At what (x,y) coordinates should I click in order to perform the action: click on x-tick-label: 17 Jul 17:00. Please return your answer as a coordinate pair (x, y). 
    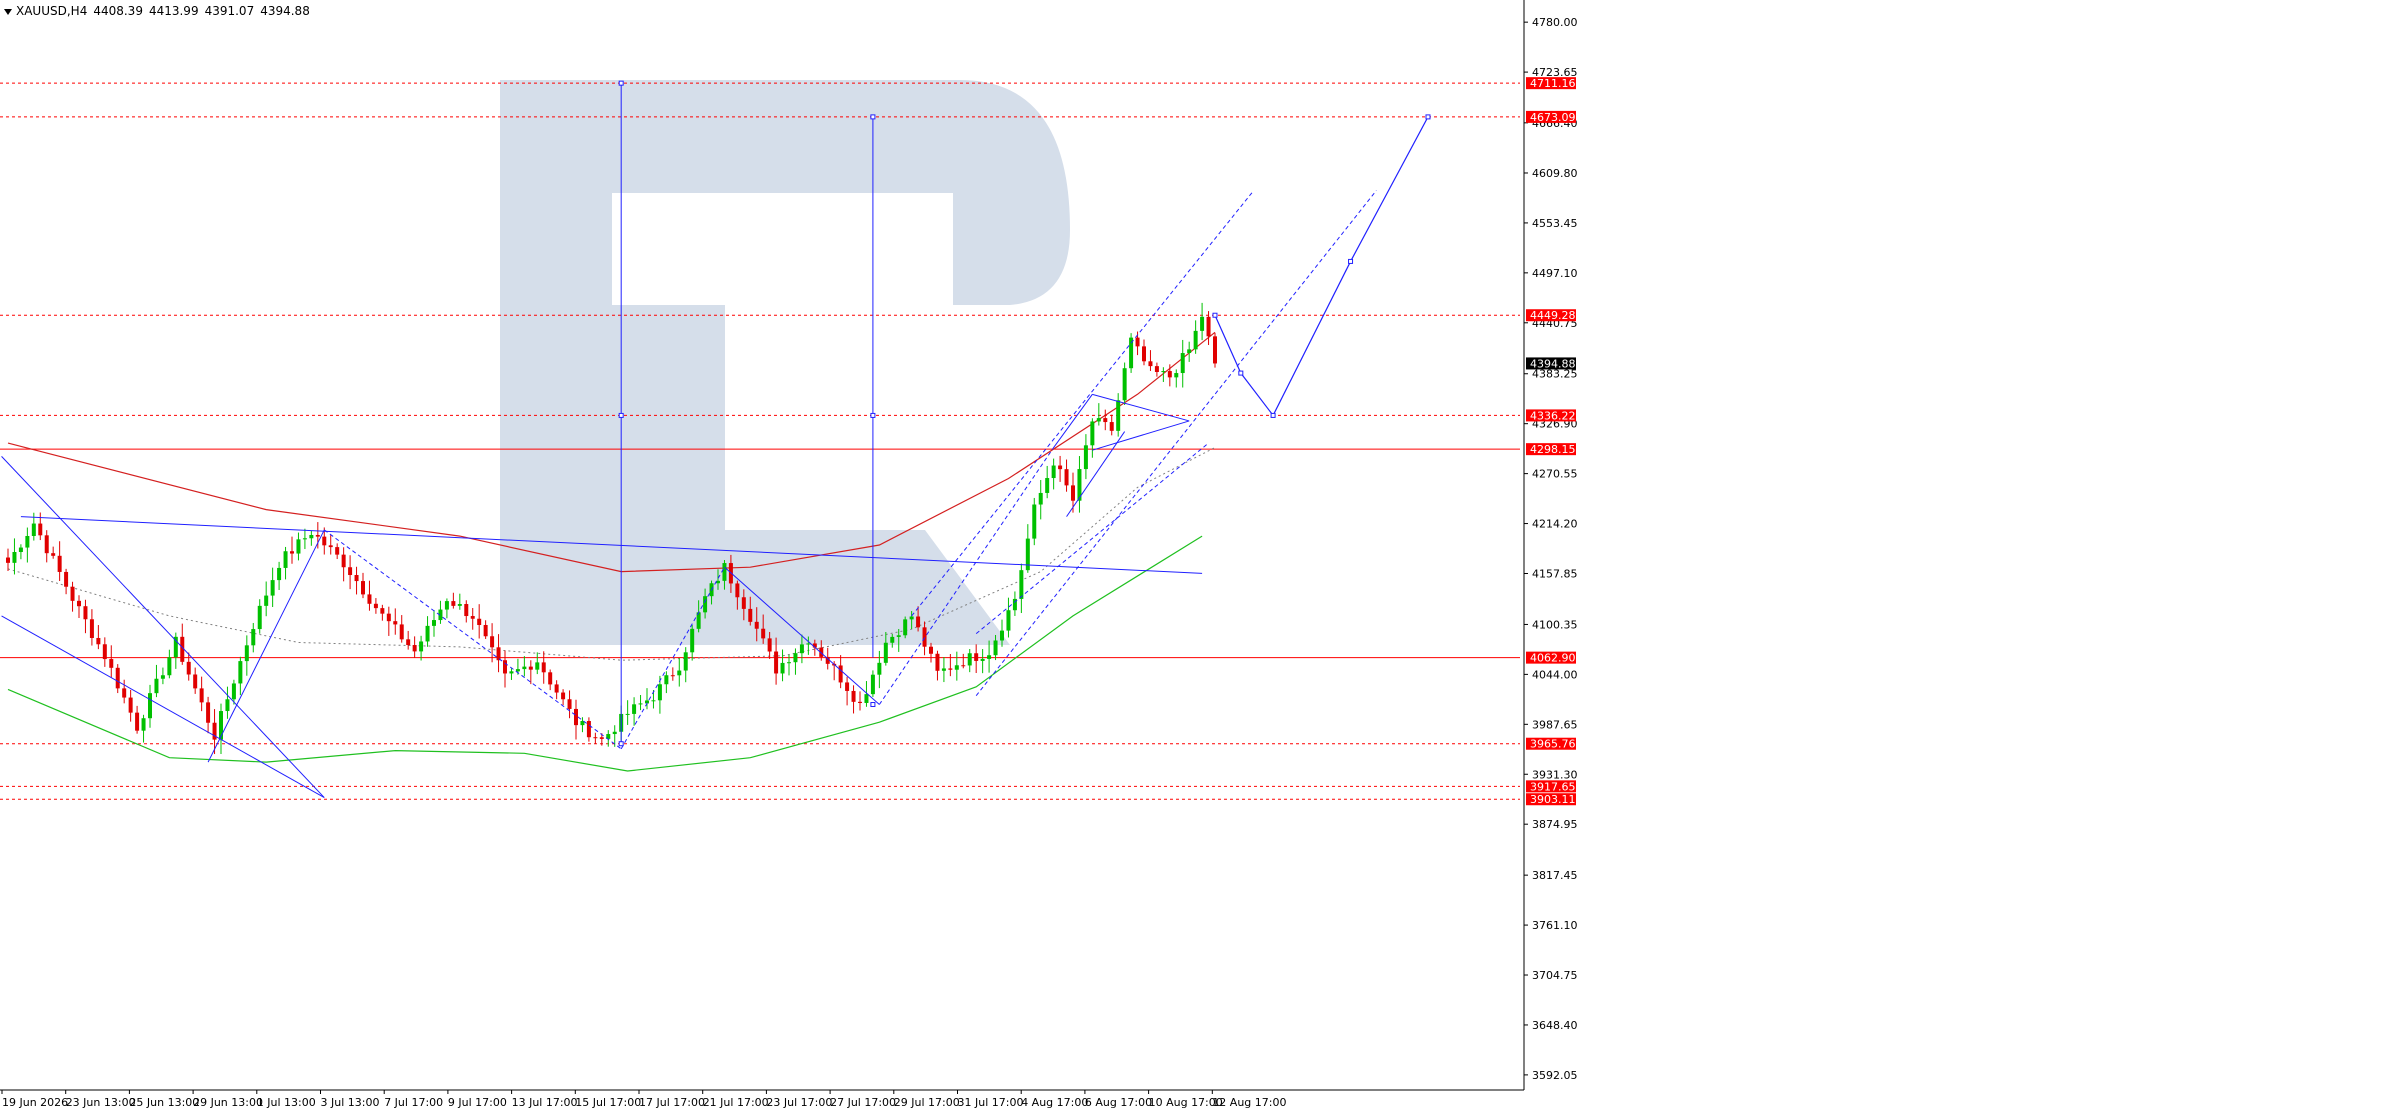
    Looking at the image, I should click on (672, 1102).